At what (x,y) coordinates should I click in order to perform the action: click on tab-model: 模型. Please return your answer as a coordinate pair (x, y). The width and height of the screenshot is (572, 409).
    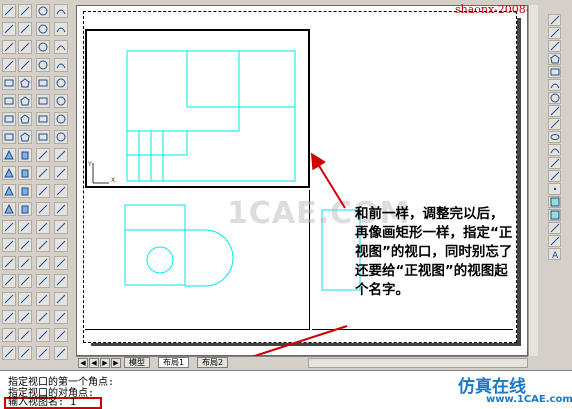
    Looking at the image, I should click on (137, 362).